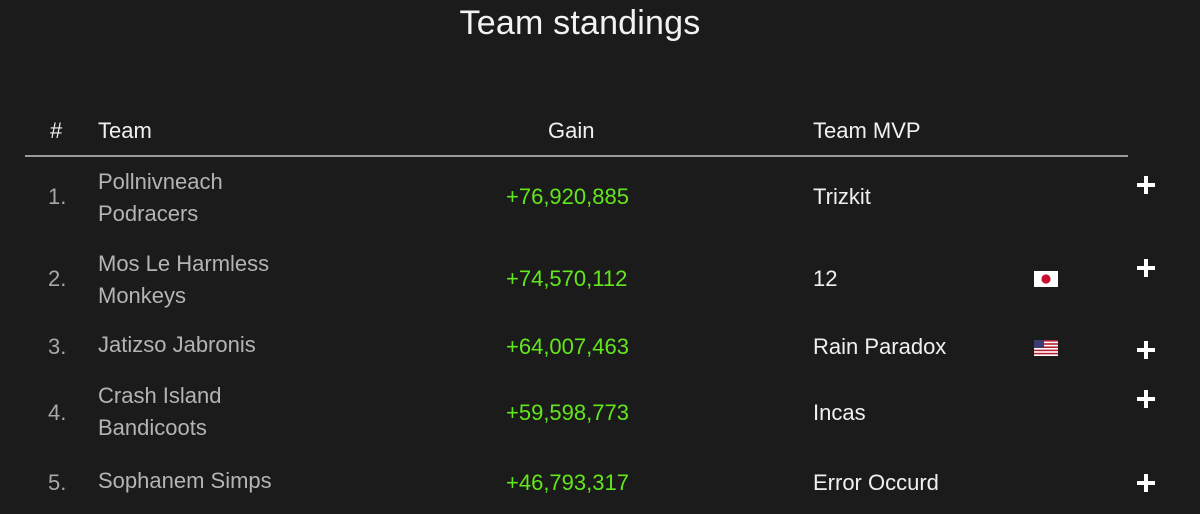 This screenshot has height=514, width=1200. I want to click on team-name-line: Mos Le Harmless, so click(184, 263).